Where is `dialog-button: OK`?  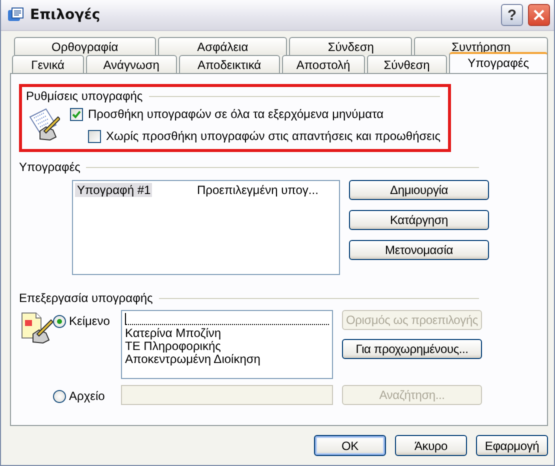 dialog-button: OK is located at coordinates (350, 445).